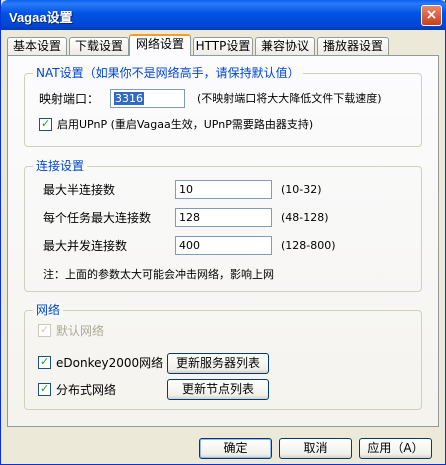 The image size is (446, 465). Describe the element at coordinates (80, 331) in the screenshot. I see `default-network-label: 默认网络` at that location.